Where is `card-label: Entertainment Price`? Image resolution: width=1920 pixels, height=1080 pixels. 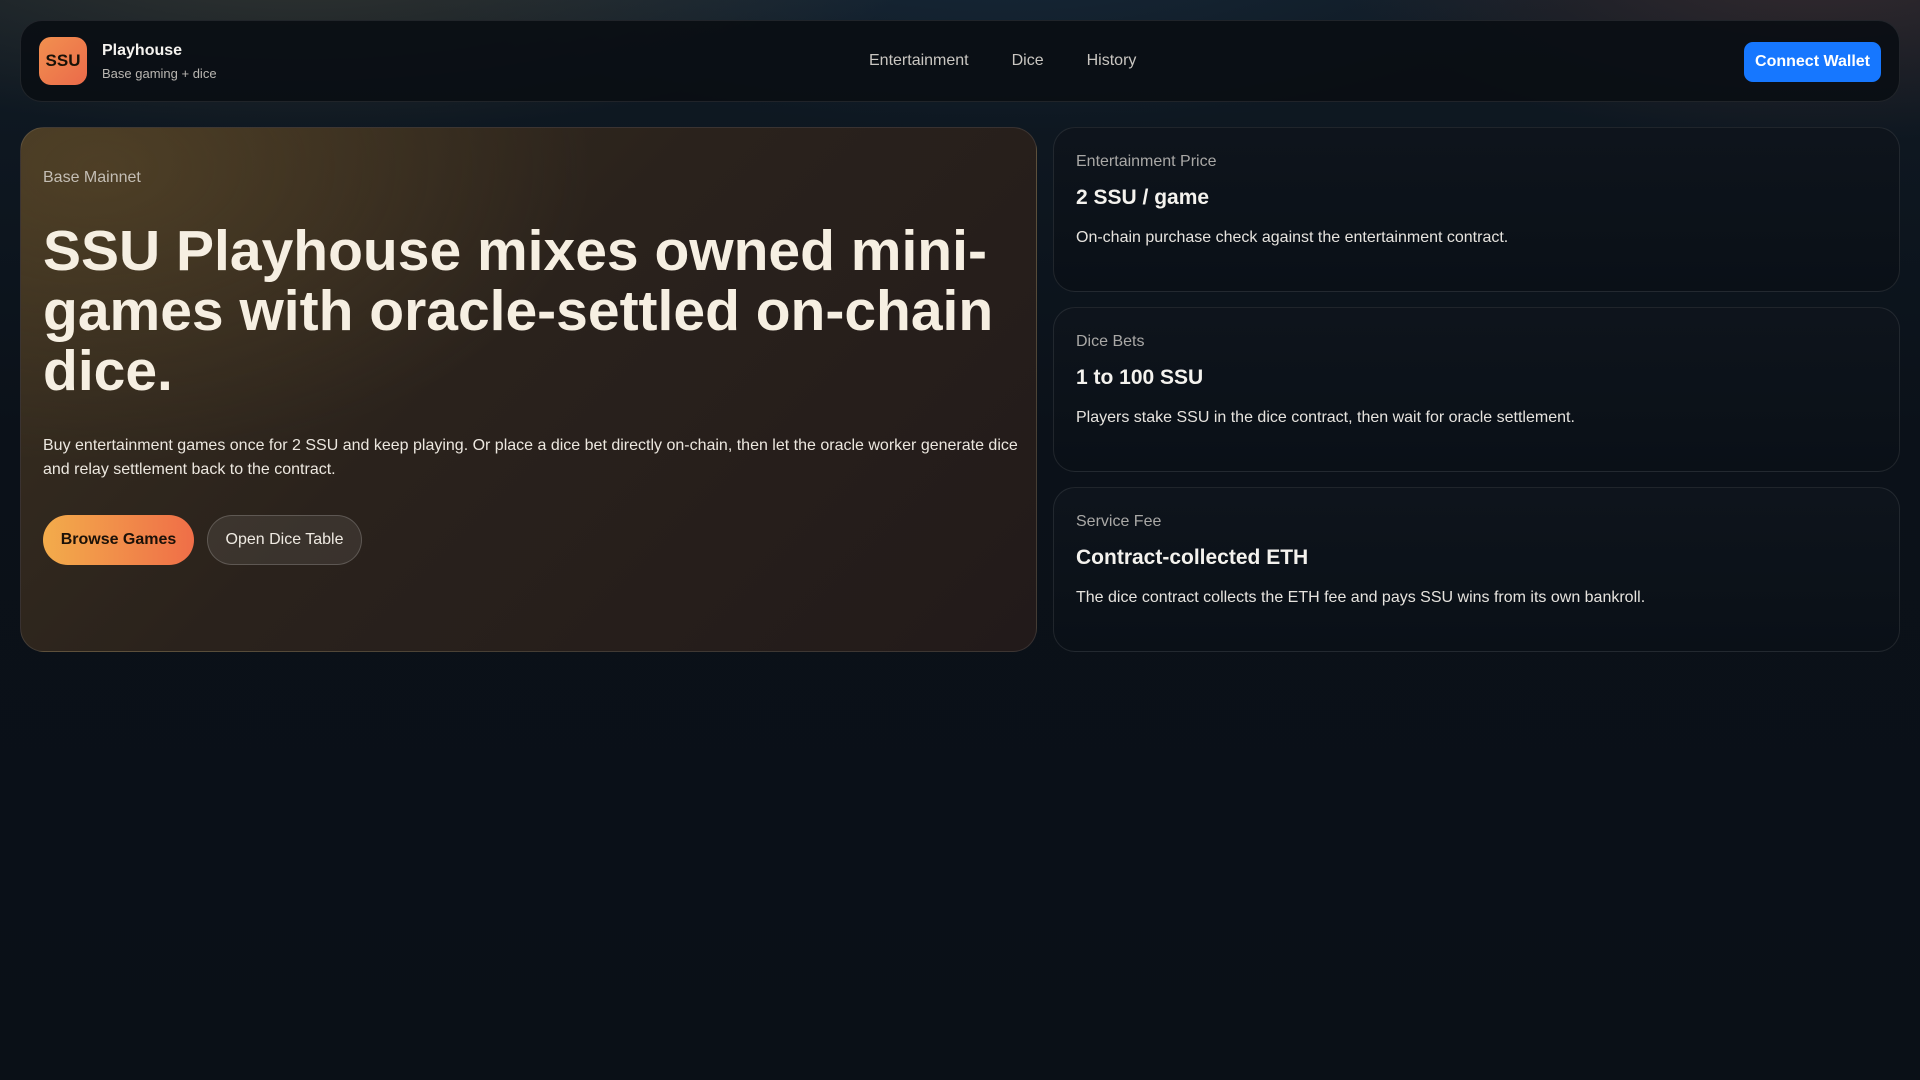 card-label: Entertainment Price is located at coordinates (1146, 161).